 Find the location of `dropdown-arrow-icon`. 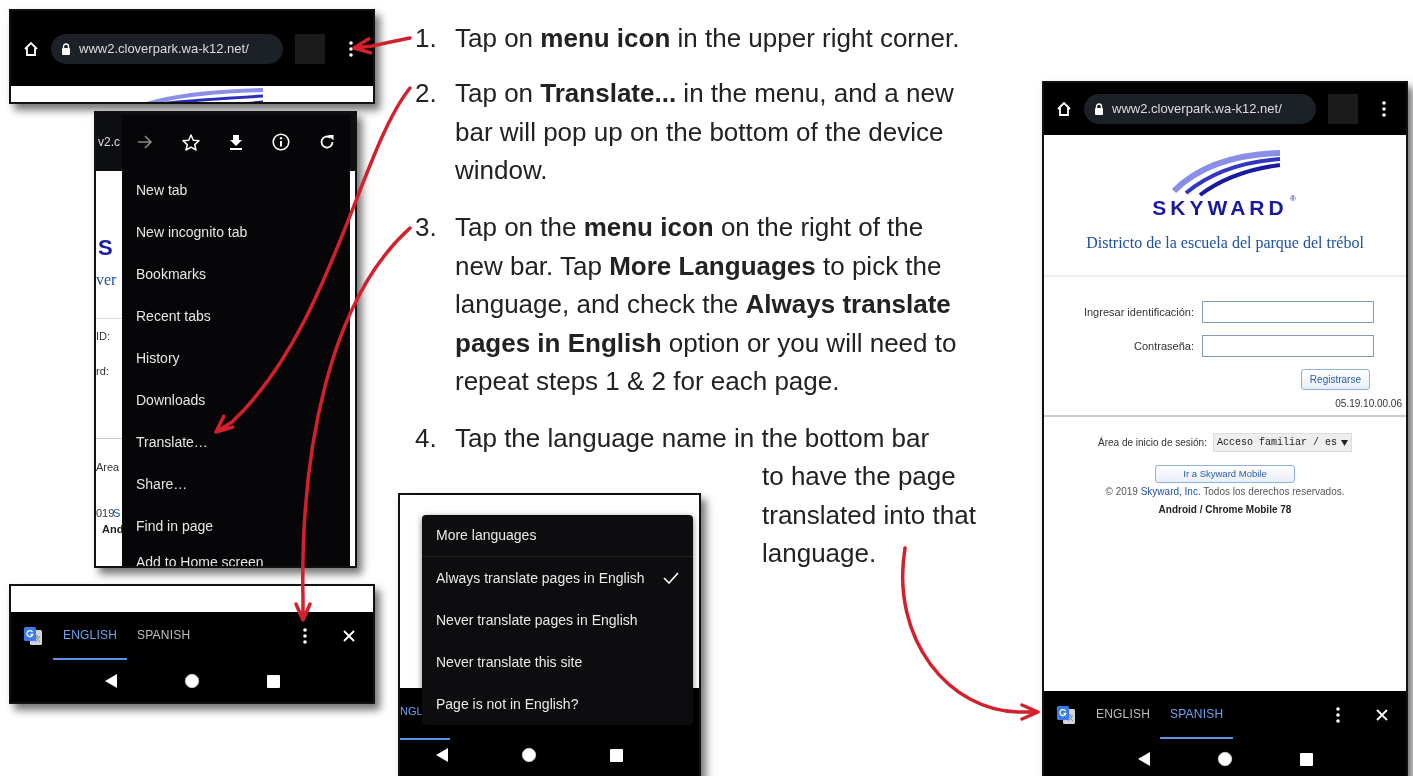

dropdown-arrow-icon is located at coordinates (1344, 442).